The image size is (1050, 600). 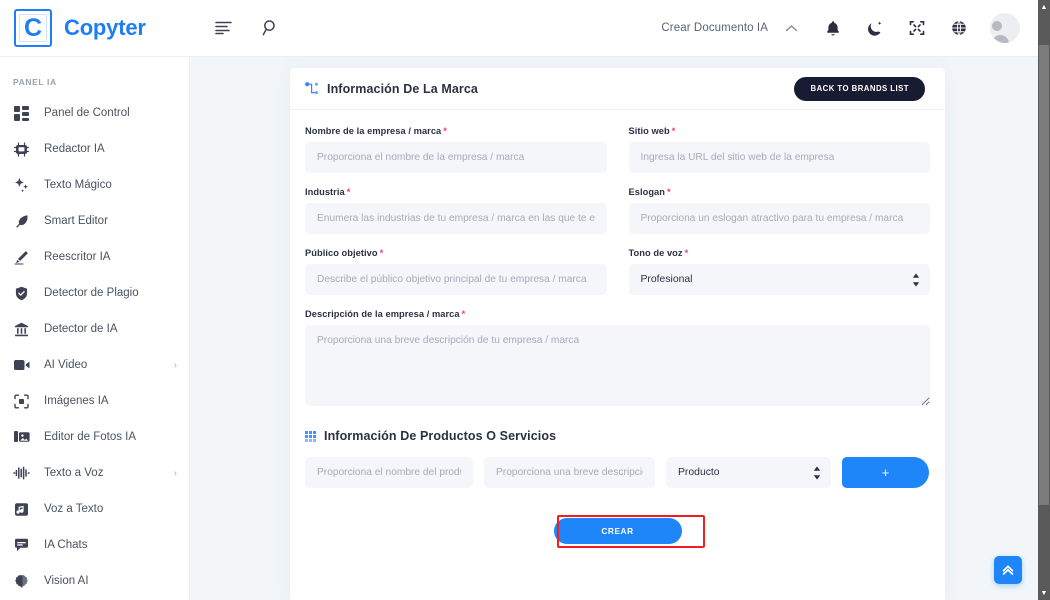 What do you see at coordinates (94, 365) in the screenshot?
I see `sidebar-item-ai-video: AI Video ›` at bounding box center [94, 365].